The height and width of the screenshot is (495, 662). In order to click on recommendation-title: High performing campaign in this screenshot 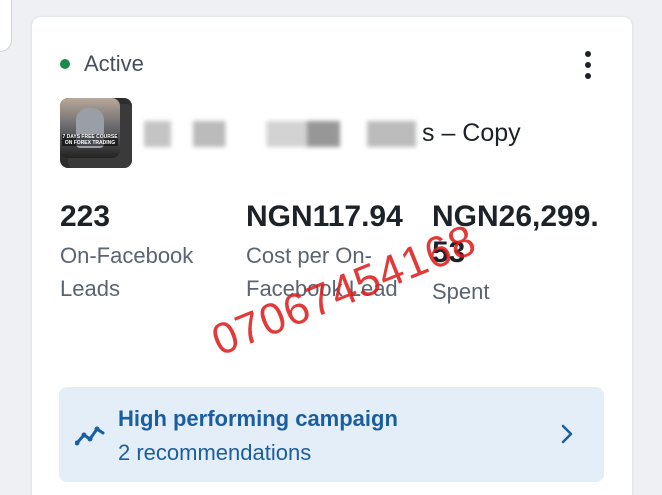, I will do `click(258, 418)`.